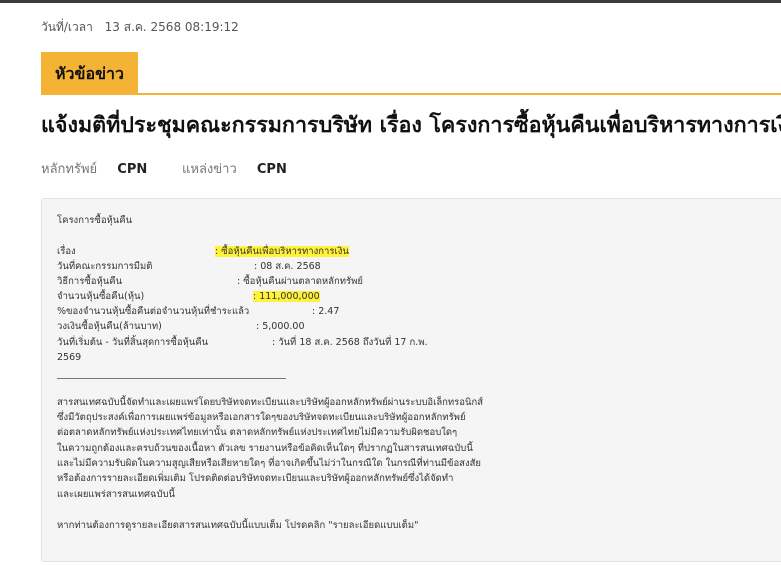 This screenshot has height=565, width=781. I want to click on highlighted-value: : 111,000,000, so click(286, 296).